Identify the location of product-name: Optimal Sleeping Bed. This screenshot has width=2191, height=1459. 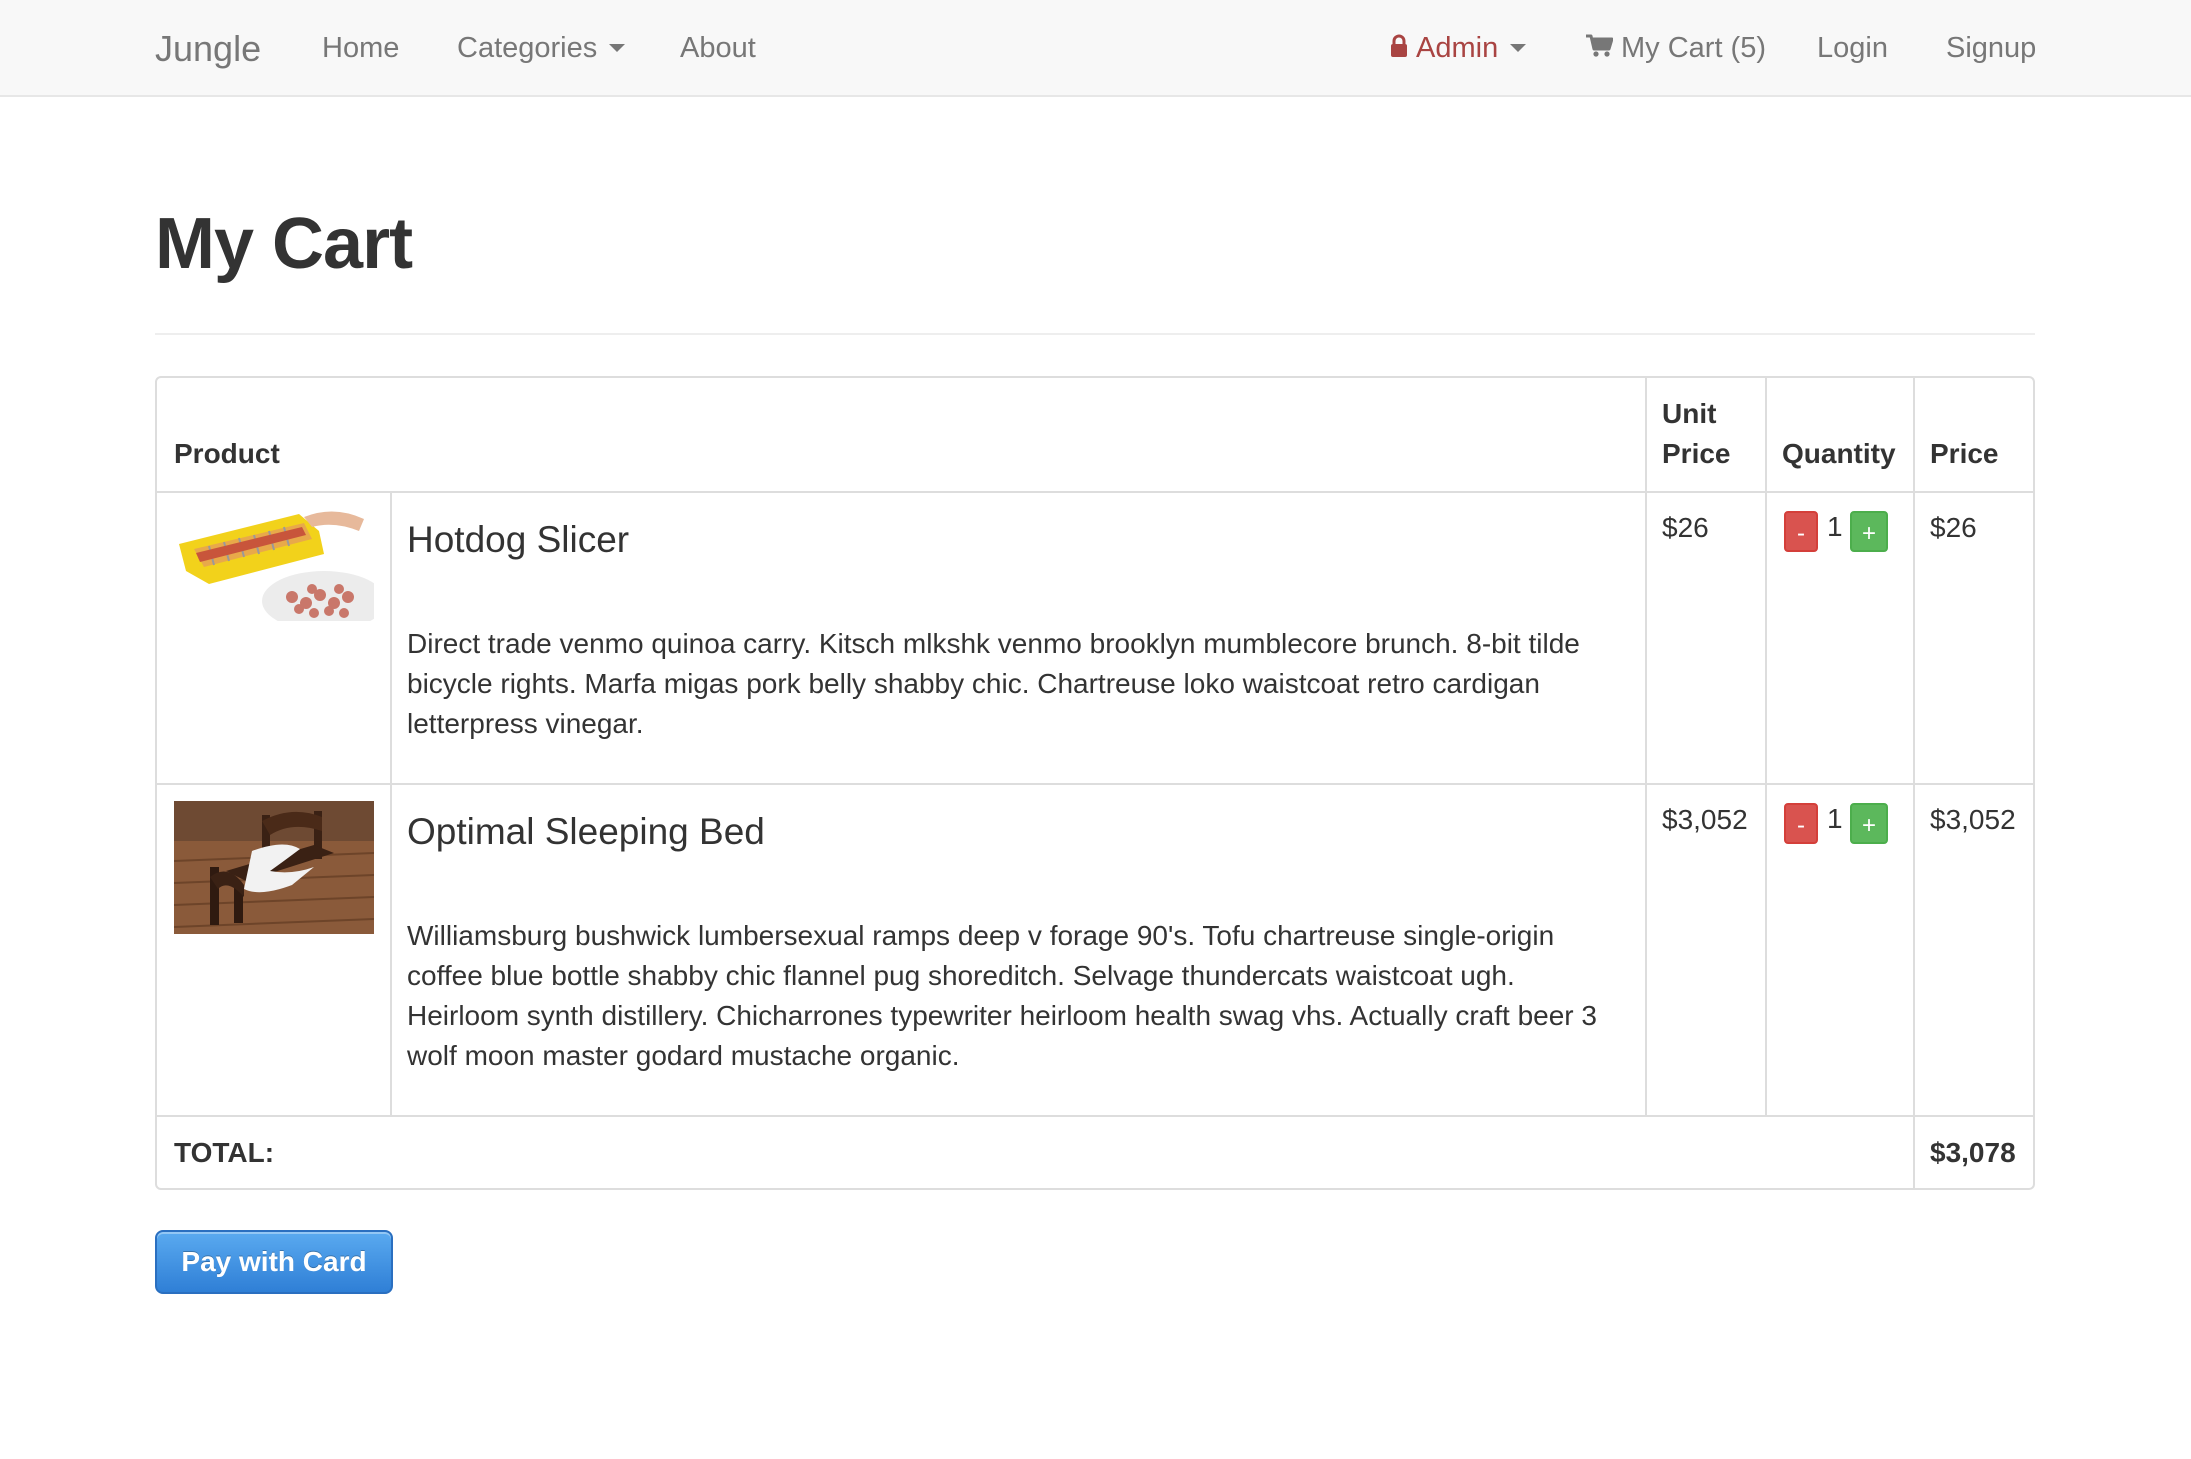
(586, 832).